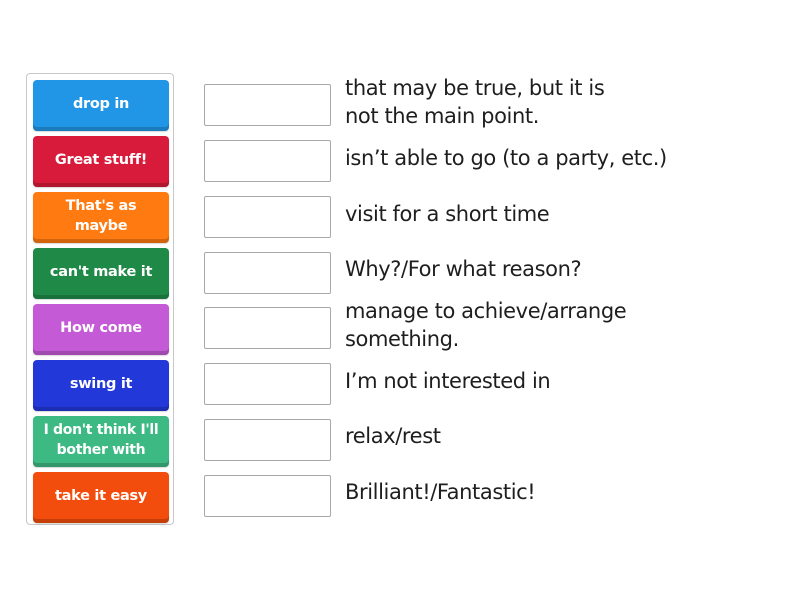 Image resolution: width=800 pixels, height=600 pixels. I want to click on tile-label: I don't think I'll bother with, so click(101, 440).